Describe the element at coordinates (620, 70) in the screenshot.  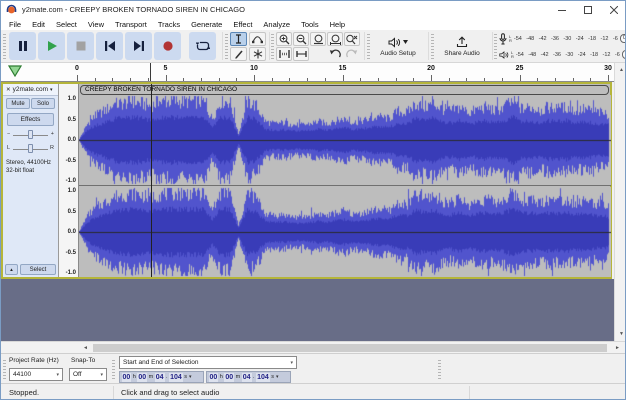
I see `scroll-up-icon: ▲` at that location.